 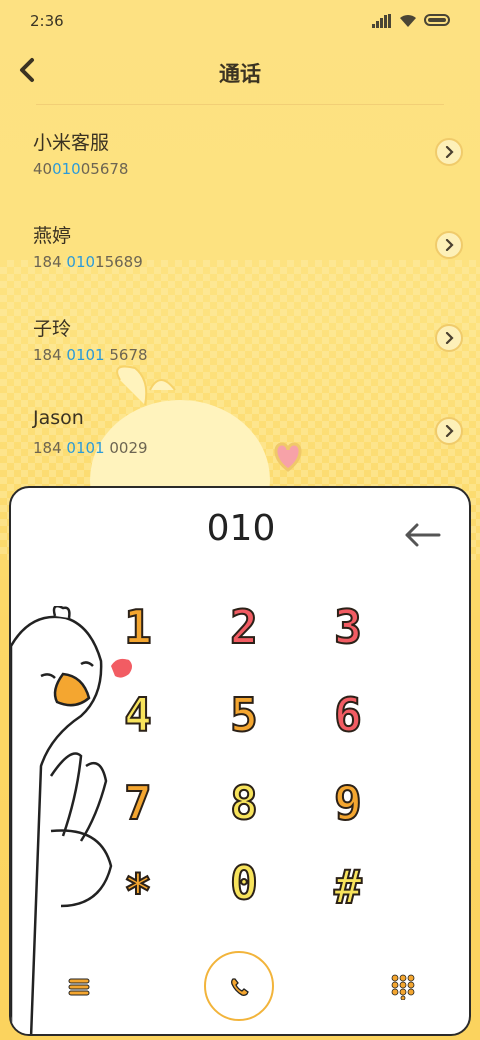 What do you see at coordinates (52, 329) in the screenshot?
I see `contact-name: 子玲` at bounding box center [52, 329].